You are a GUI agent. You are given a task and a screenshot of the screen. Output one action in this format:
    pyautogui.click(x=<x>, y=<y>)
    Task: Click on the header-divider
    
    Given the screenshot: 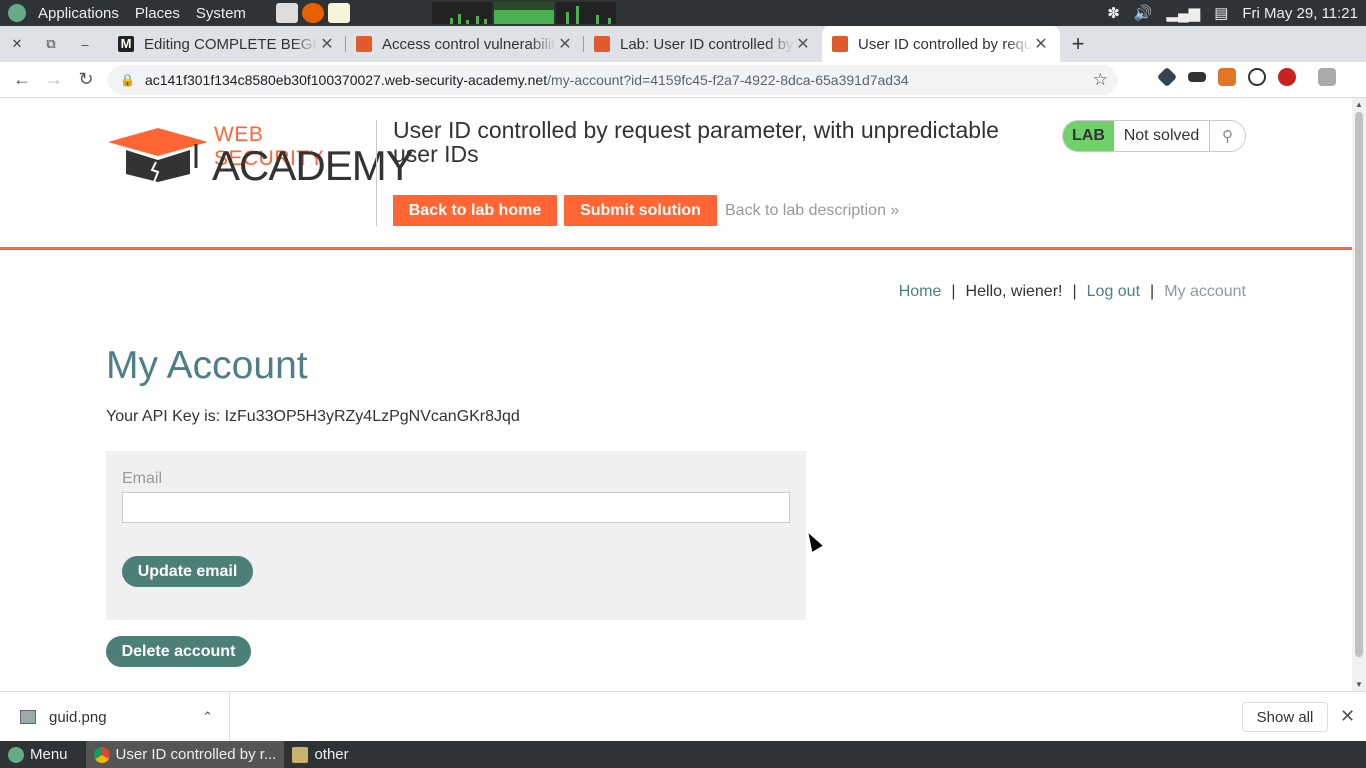 What is the action you would take?
    pyautogui.click(x=376, y=173)
    